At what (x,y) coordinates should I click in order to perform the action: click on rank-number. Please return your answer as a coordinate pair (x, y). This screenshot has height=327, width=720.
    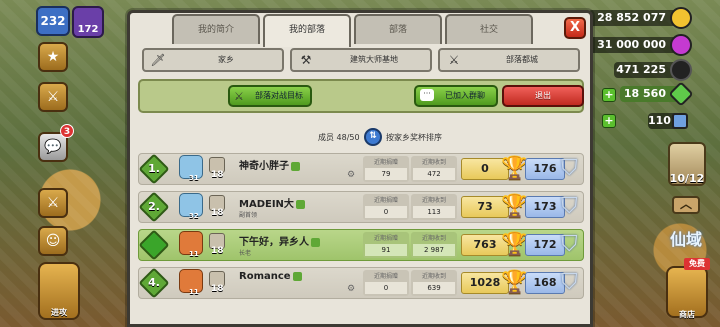
    Looking at the image, I should click on (154, 245).